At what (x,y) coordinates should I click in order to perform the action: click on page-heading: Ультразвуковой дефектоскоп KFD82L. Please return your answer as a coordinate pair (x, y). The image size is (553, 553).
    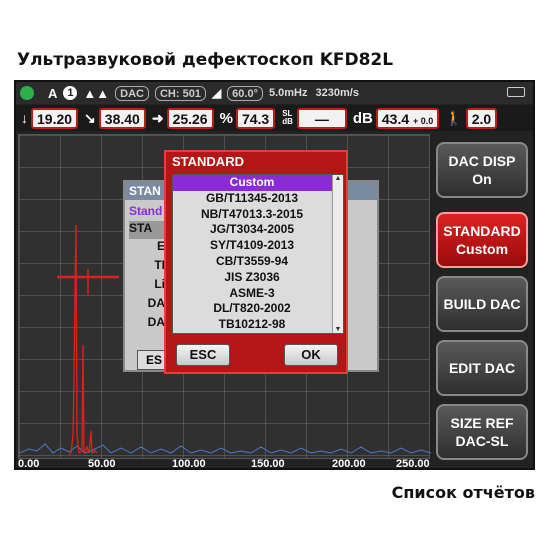
    Looking at the image, I should click on (205, 60).